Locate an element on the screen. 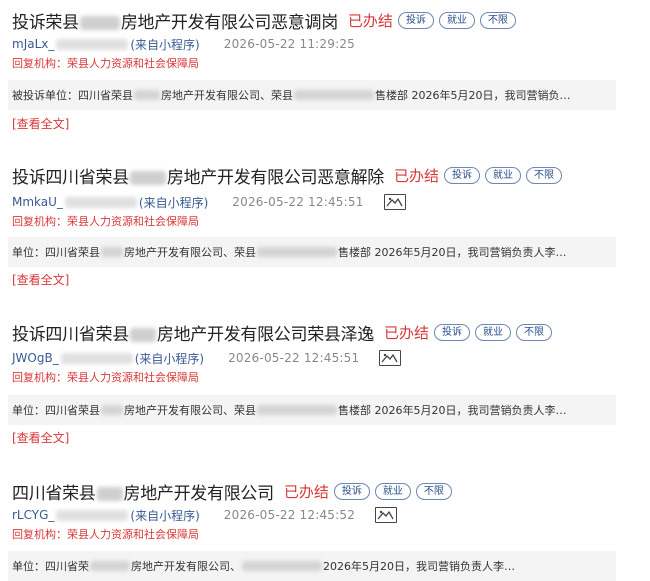 Image resolution: width=650 pixels, height=581 pixels. complaint-title-part: 四川省荣县 is located at coordinates (54, 493).